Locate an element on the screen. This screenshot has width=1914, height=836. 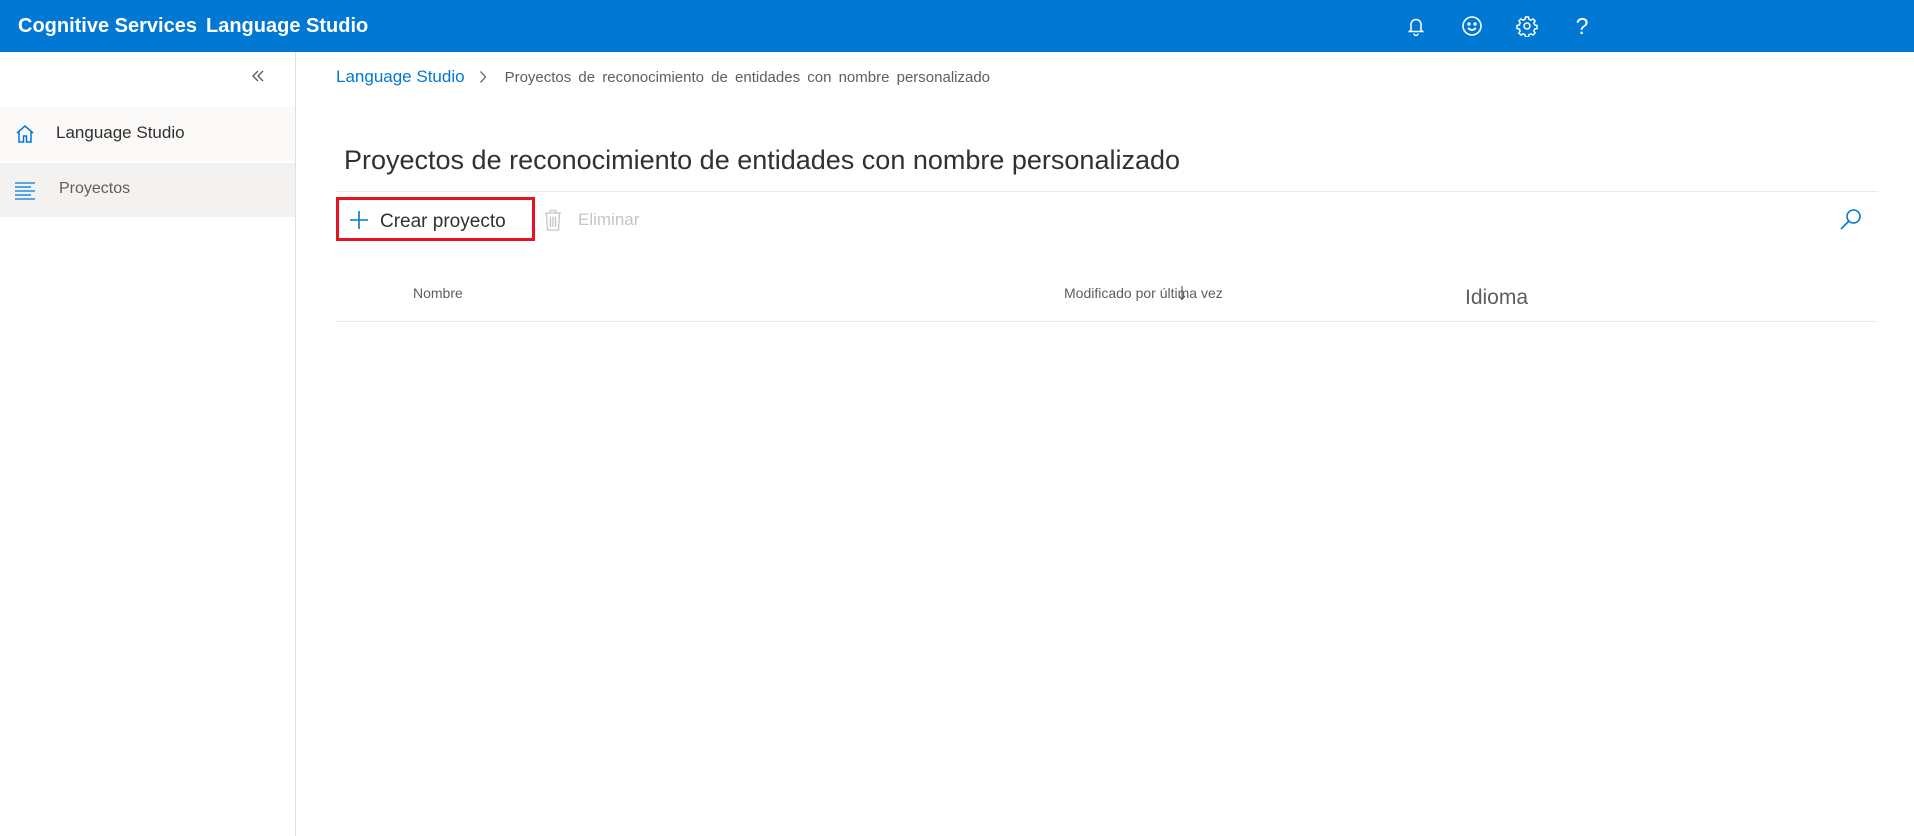
trash-icon is located at coordinates (553, 220).